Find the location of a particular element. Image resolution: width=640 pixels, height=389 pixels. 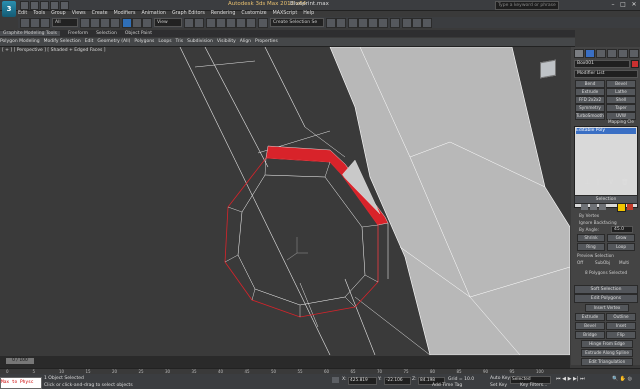

modifier-bevel-button: Bevel is located at coordinates (621, 84).